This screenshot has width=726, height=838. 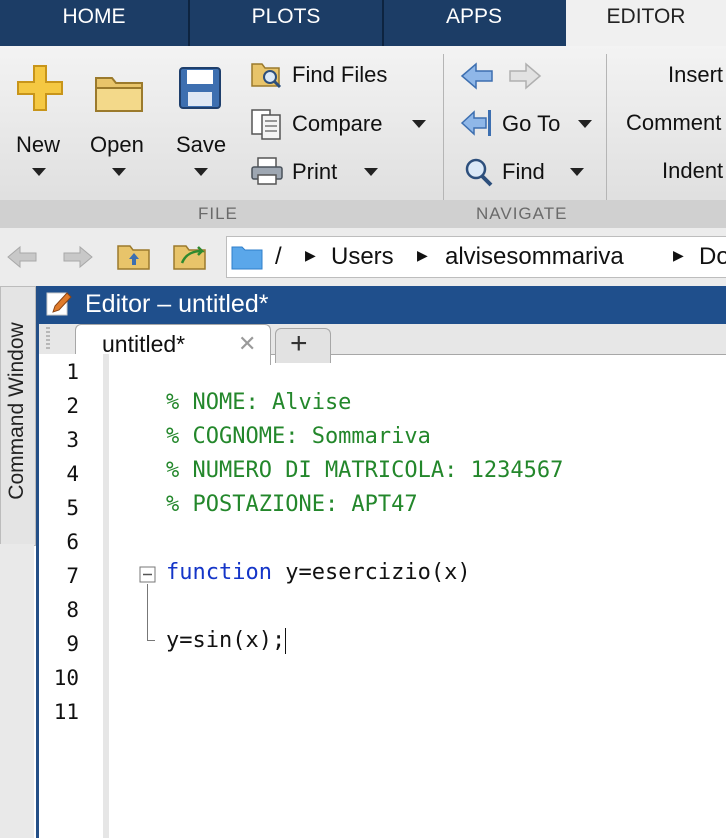 What do you see at coordinates (72, 406) in the screenshot?
I see `line-number: 2` at bounding box center [72, 406].